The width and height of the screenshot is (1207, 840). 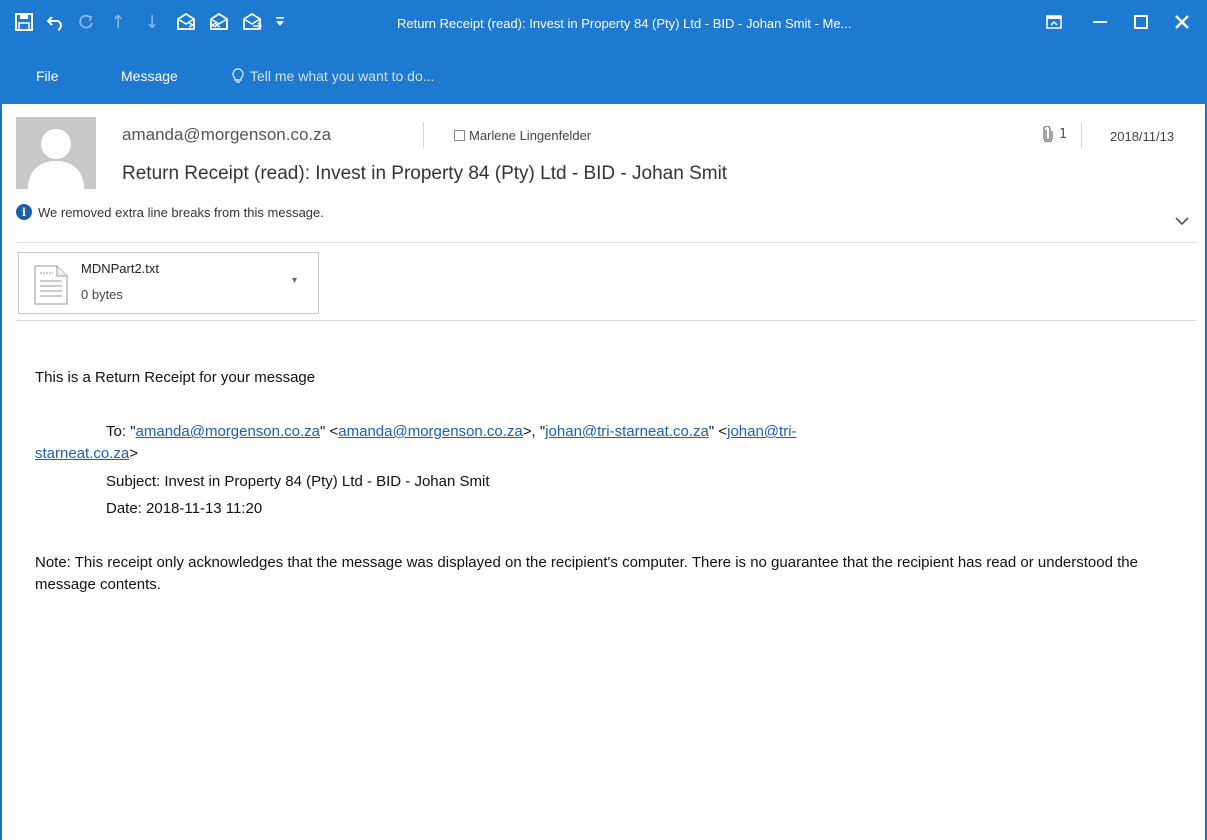 I want to click on to-label: To:, so click(x=118, y=431).